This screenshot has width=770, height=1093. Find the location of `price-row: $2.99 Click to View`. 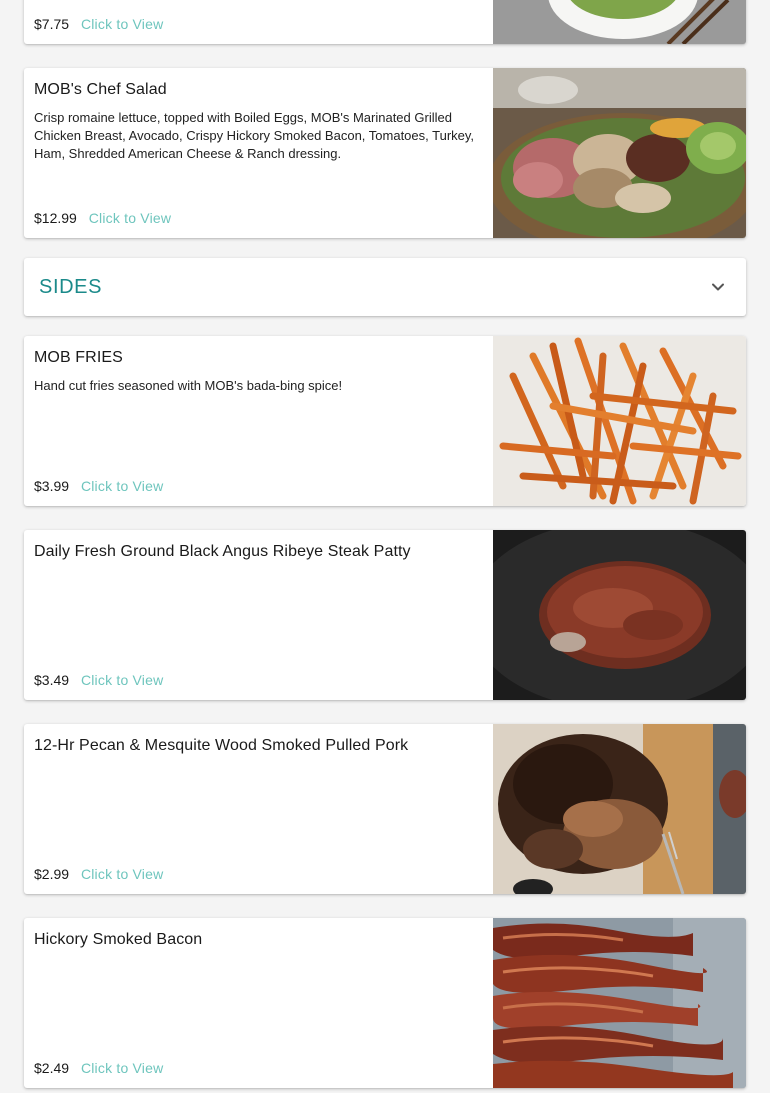

price-row: $2.99 Click to View is located at coordinates (98, 874).